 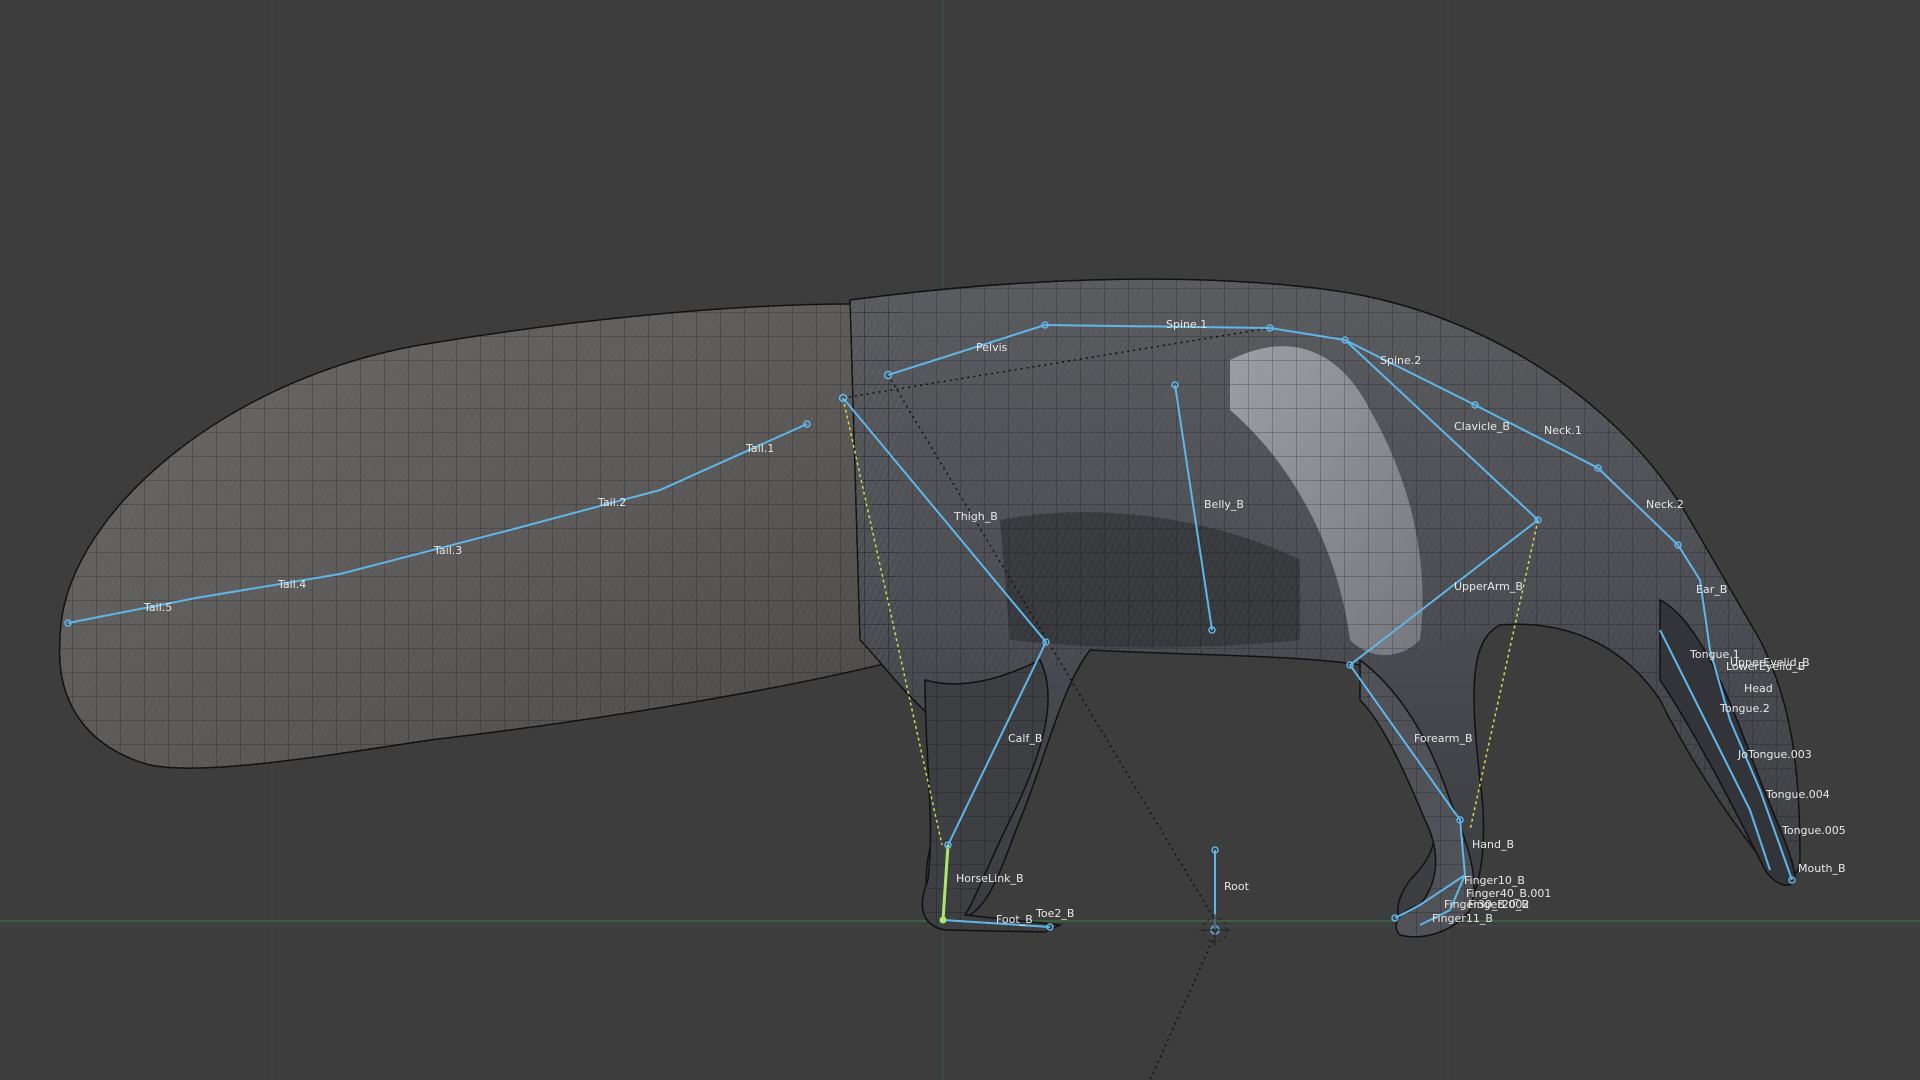 What do you see at coordinates (1774, 754) in the screenshot?
I see `label-jaw-tongue3: JoTongue.003` at bounding box center [1774, 754].